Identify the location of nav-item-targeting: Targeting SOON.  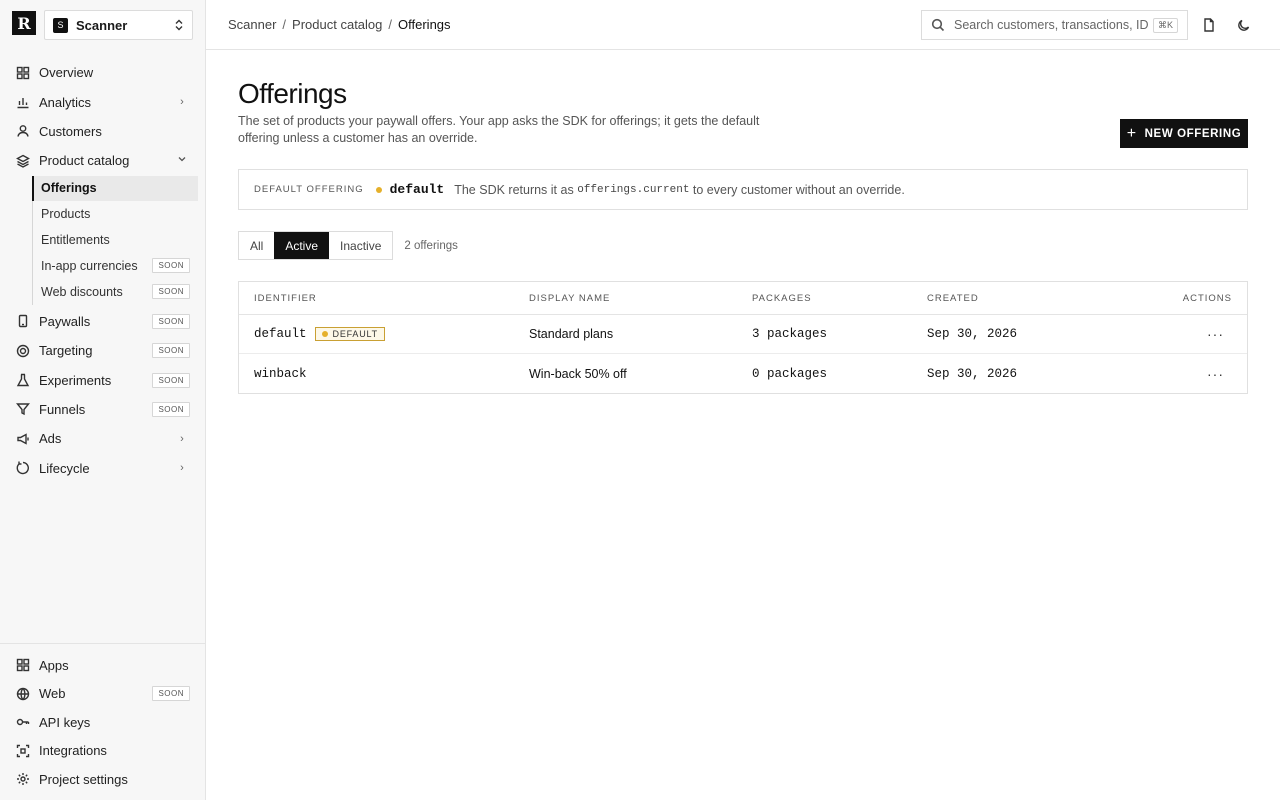
(103, 350).